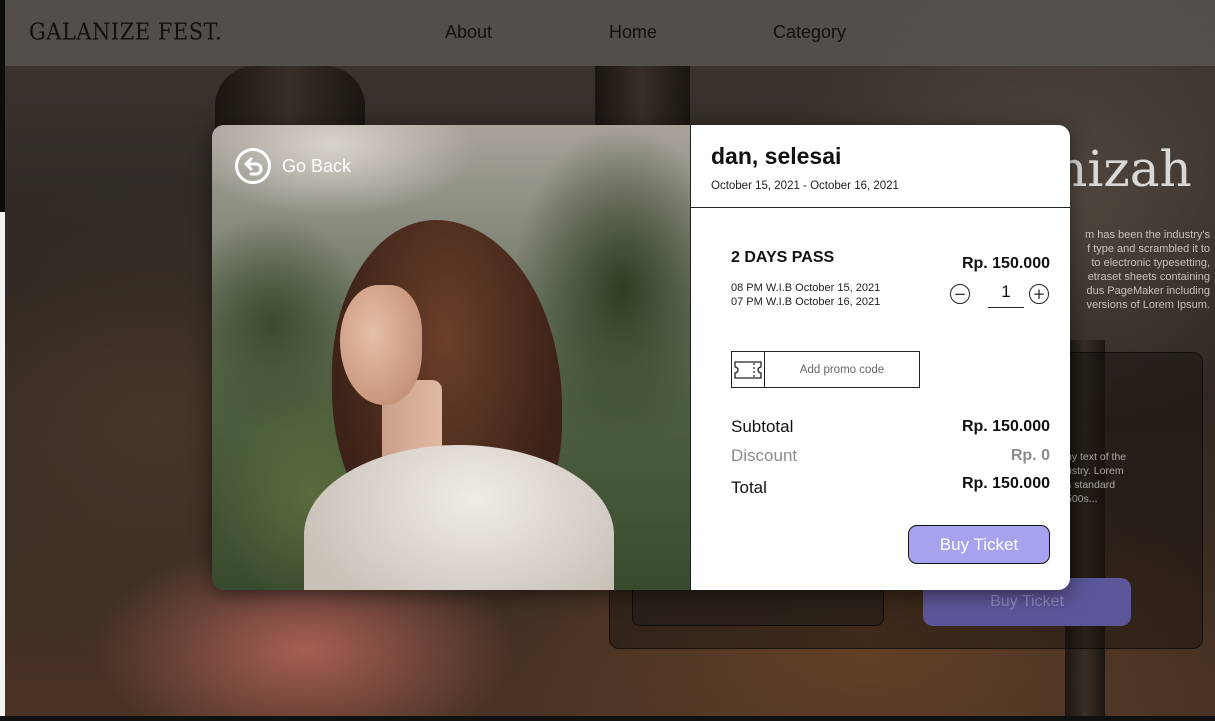  I want to click on ticket-price: Rp. 150.000, so click(1005, 263).